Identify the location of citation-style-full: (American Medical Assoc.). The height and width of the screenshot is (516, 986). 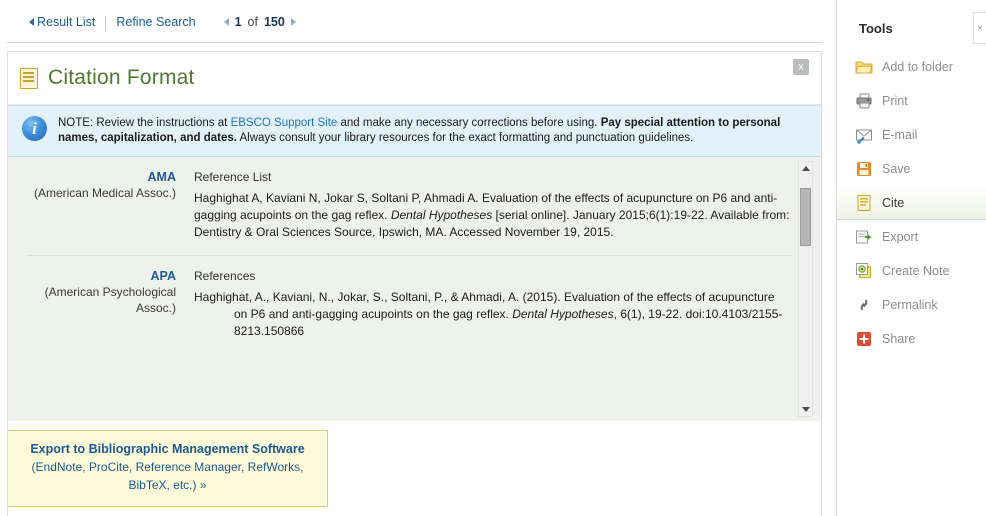
(104, 193).